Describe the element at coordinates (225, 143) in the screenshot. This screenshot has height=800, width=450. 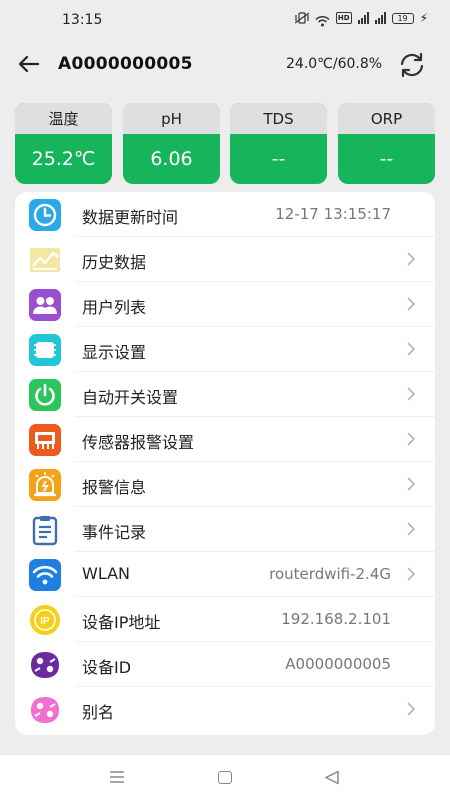
I see `sensor-cards: 温度 25.2℃ pH 6.06 TDS -- ORP --` at that location.